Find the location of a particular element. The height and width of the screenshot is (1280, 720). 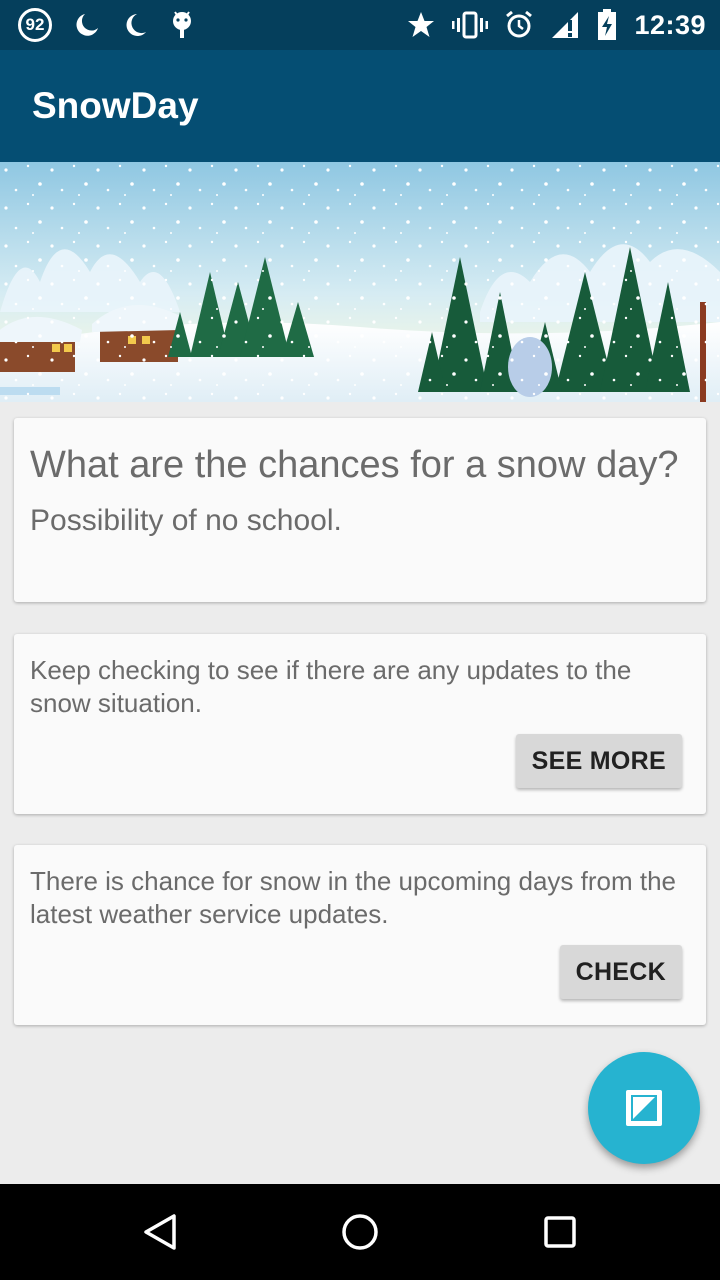

image-icon is located at coordinates (644, 1108).